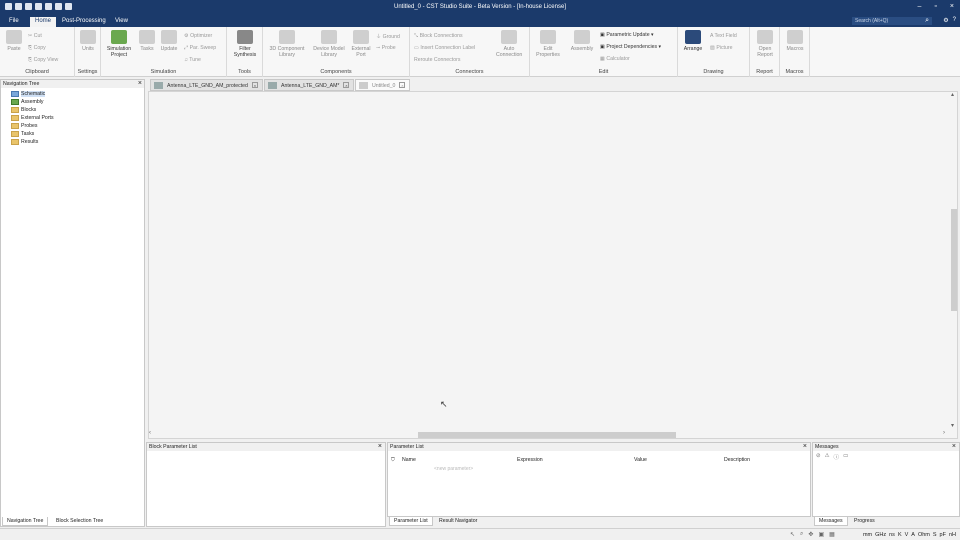 The width and height of the screenshot is (960, 540). I want to click on maximize-button: ▫, so click(935, 6).